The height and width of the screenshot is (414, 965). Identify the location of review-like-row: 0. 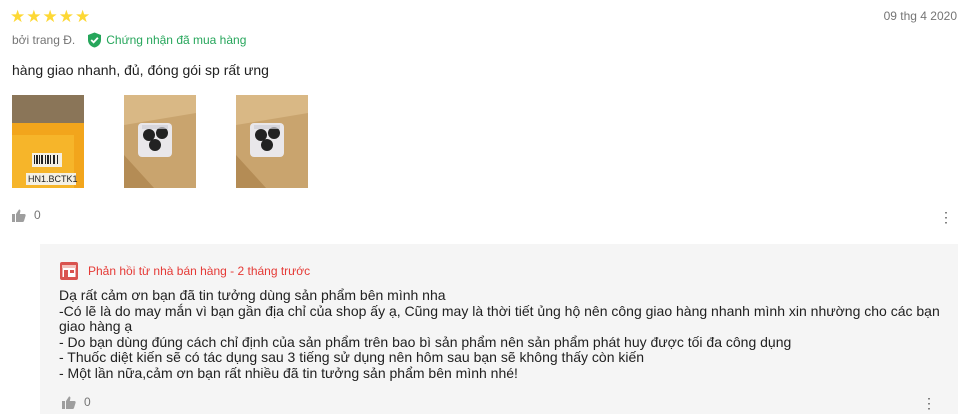
(26, 215).